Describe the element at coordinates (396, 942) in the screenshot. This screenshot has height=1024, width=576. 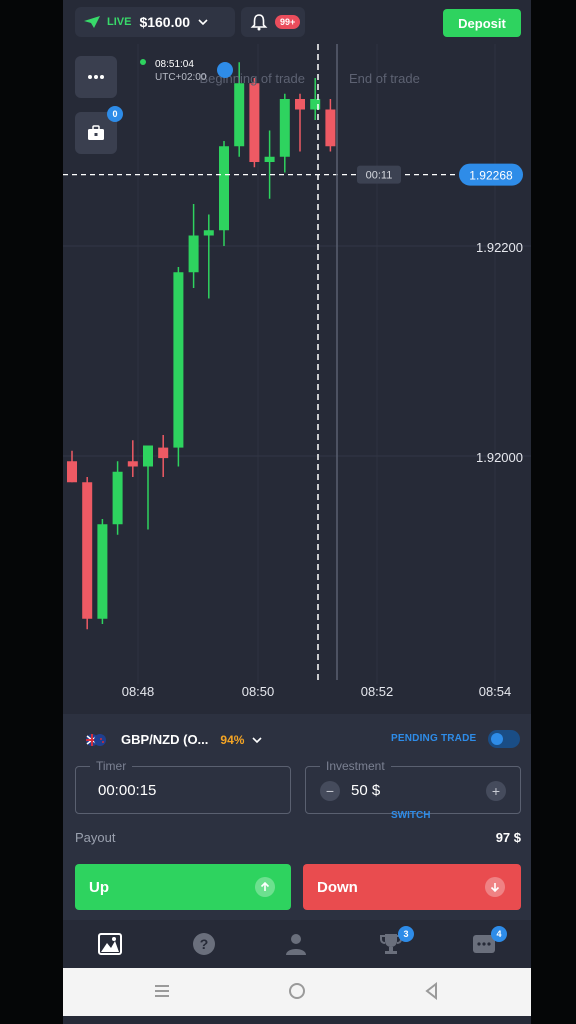
I see `trophy-icon: 3` at that location.